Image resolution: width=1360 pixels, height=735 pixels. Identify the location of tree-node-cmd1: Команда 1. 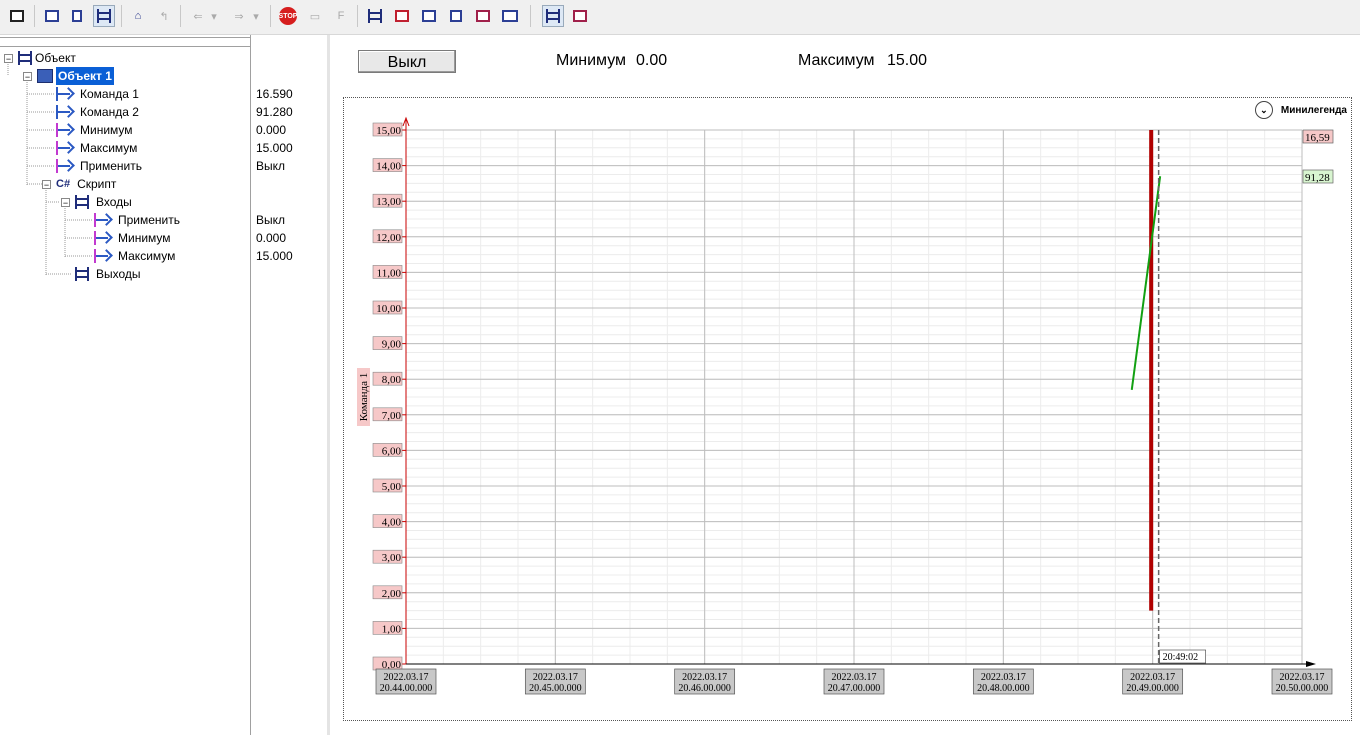
(97, 94).